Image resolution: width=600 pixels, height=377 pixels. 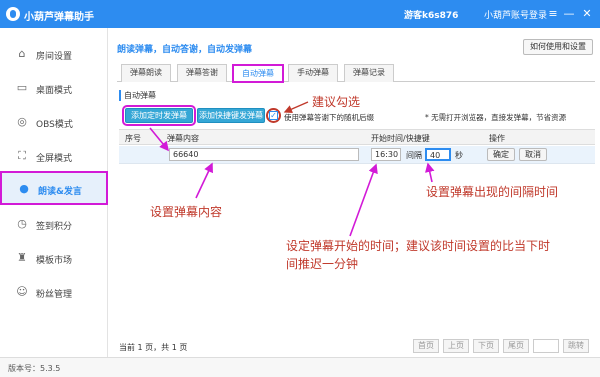 What do you see at coordinates (159, 115) in the screenshot?
I see `add-timed-danmaku-button: 添加定时发弹幕` at bounding box center [159, 115].